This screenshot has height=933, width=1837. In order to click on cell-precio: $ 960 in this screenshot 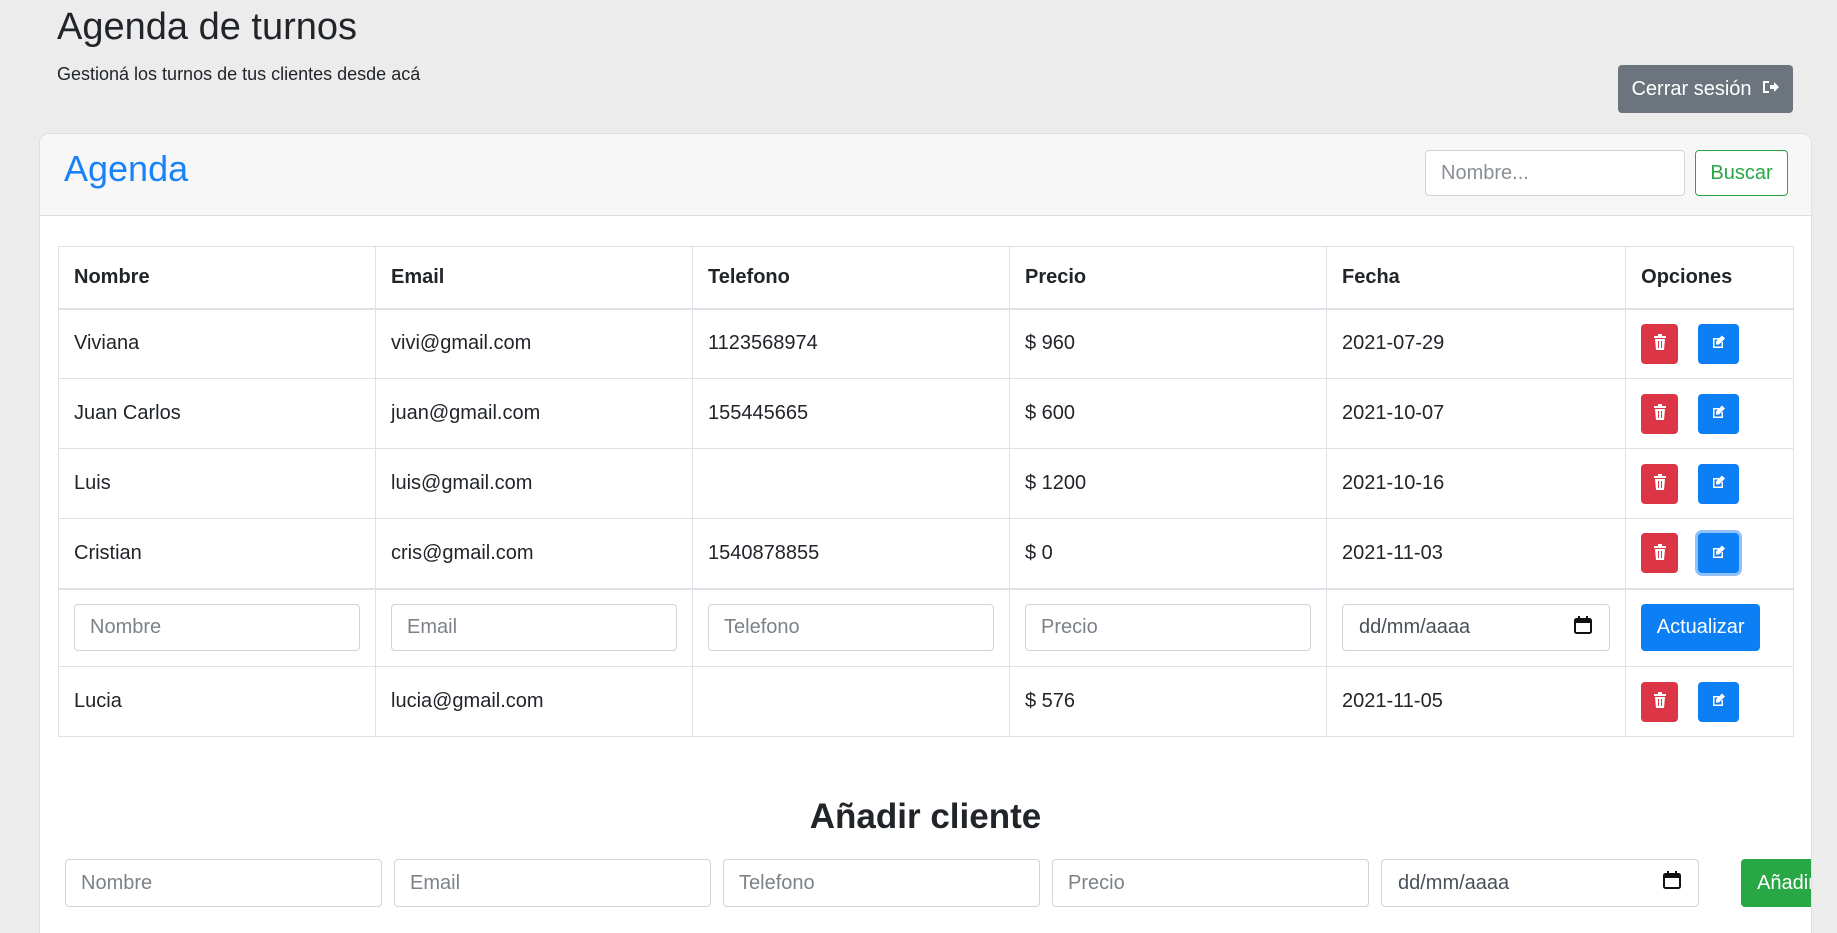, I will do `click(1168, 343)`.